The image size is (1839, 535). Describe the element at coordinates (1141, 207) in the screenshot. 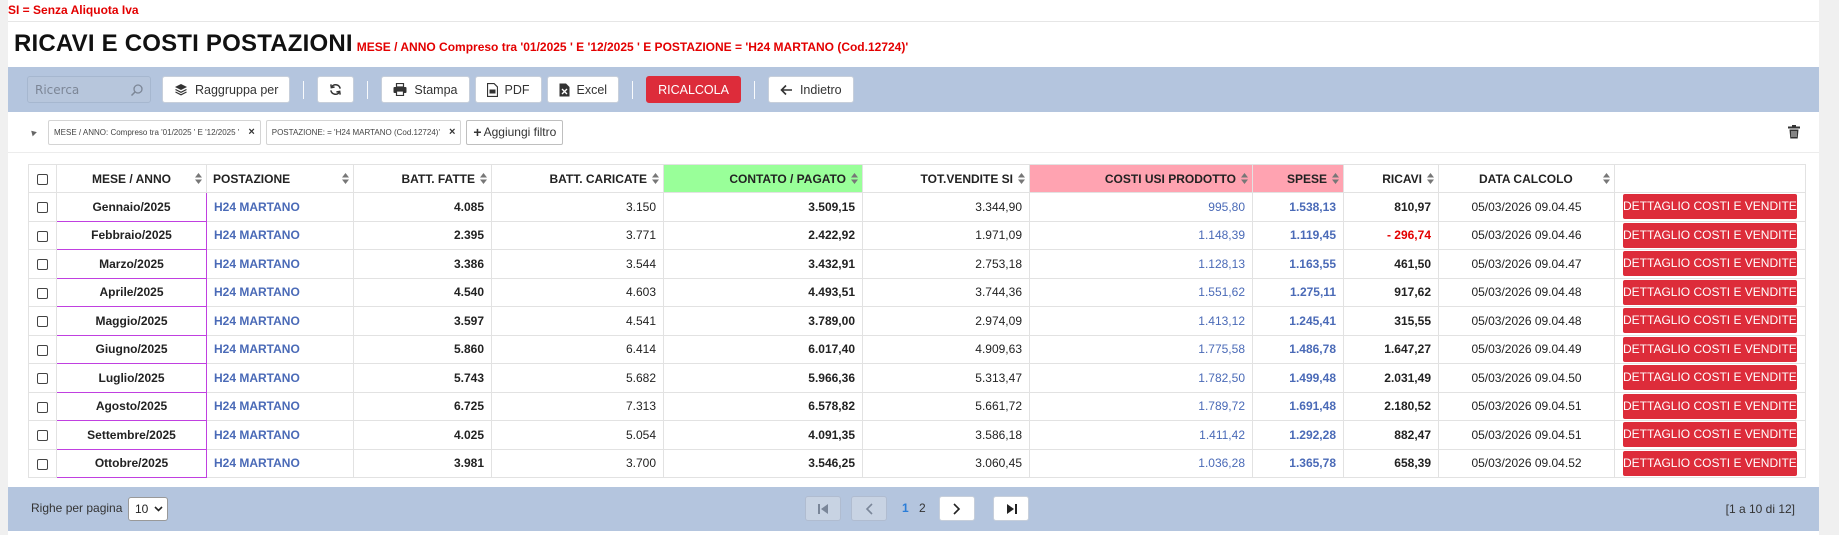

I see `cell-costi: 995,80` at that location.